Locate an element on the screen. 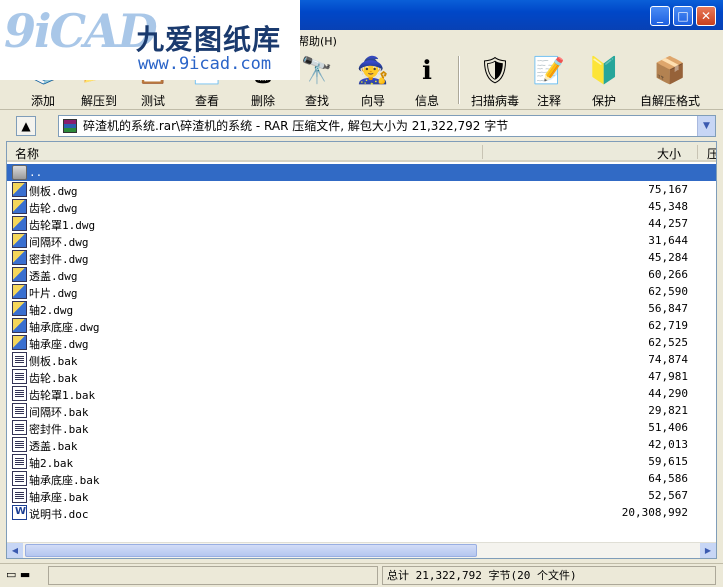  file-row: 密封件.dwg 45,284 is located at coordinates (361, 257).